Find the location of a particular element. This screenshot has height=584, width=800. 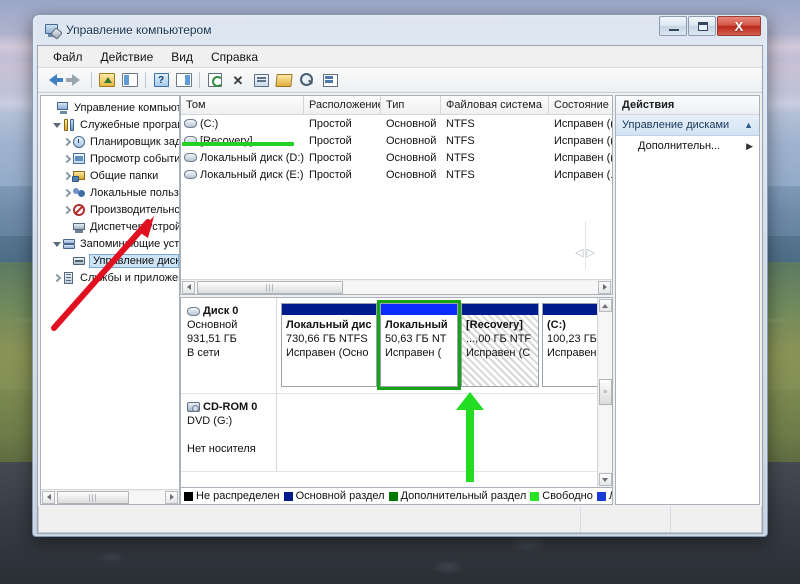

tree-item-disk-management: Управление диска is located at coordinates (111, 260).